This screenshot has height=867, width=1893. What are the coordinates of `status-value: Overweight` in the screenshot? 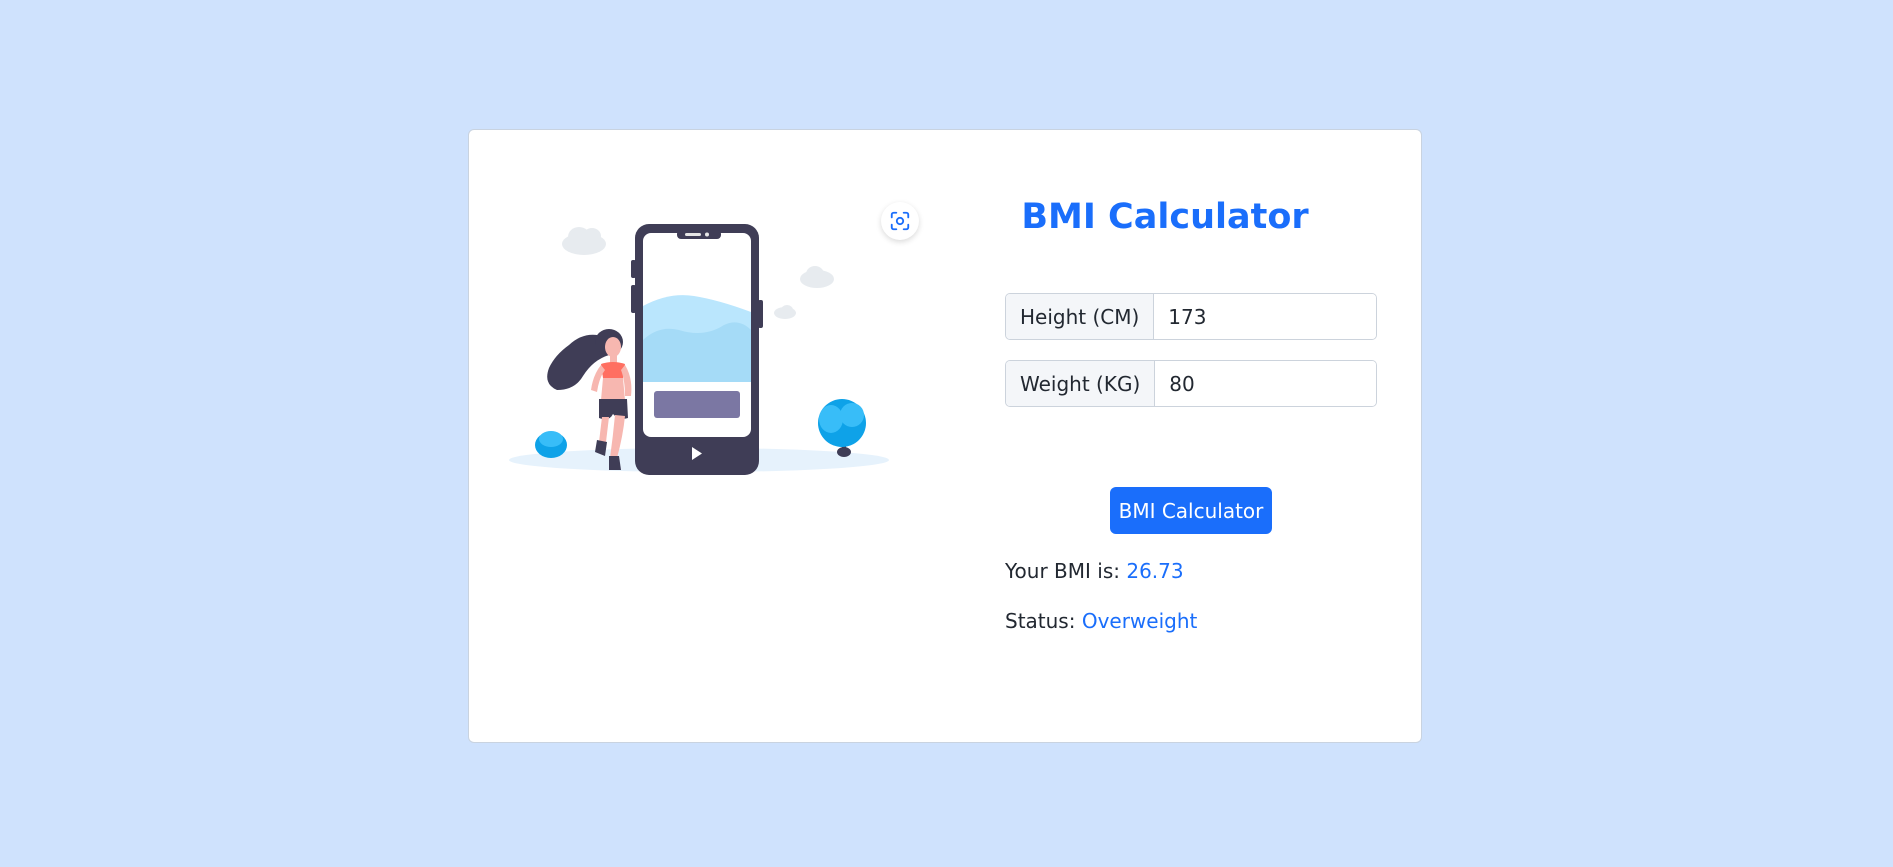 It's located at (1139, 621).